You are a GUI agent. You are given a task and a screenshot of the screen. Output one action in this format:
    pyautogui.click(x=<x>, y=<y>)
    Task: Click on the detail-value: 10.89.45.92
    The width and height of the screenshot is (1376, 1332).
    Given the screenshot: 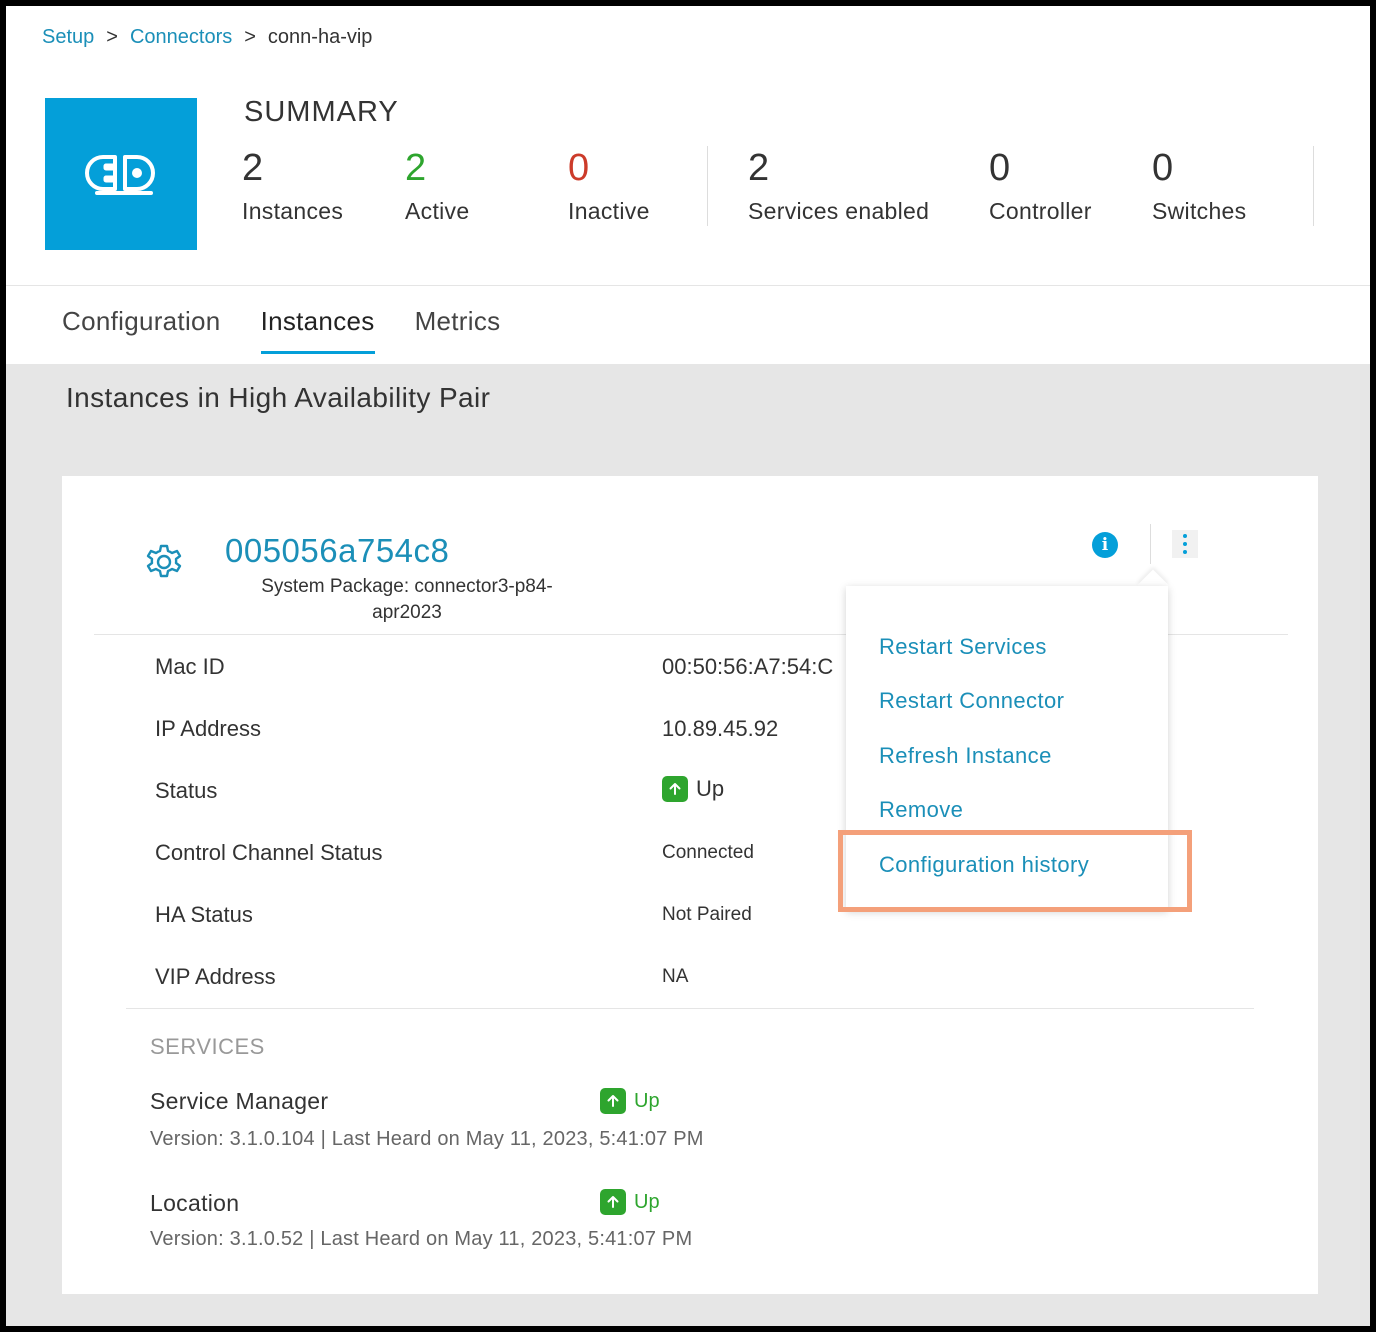 What is the action you would take?
    pyautogui.click(x=720, y=728)
    